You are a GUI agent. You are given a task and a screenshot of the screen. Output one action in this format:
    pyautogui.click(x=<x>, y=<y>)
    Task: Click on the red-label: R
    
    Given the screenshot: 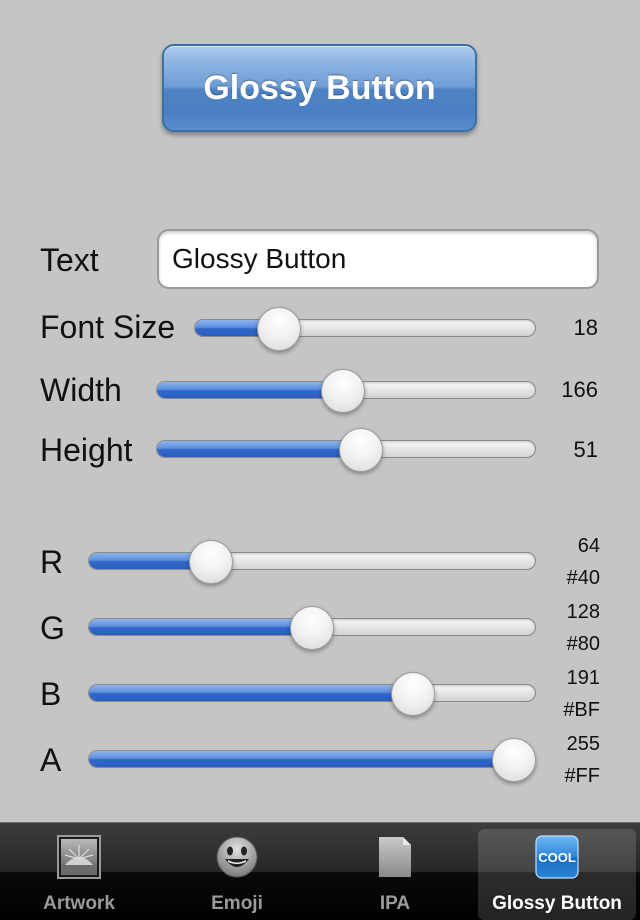 What is the action you would take?
    pyautogui.click(x=52, y=562)
    